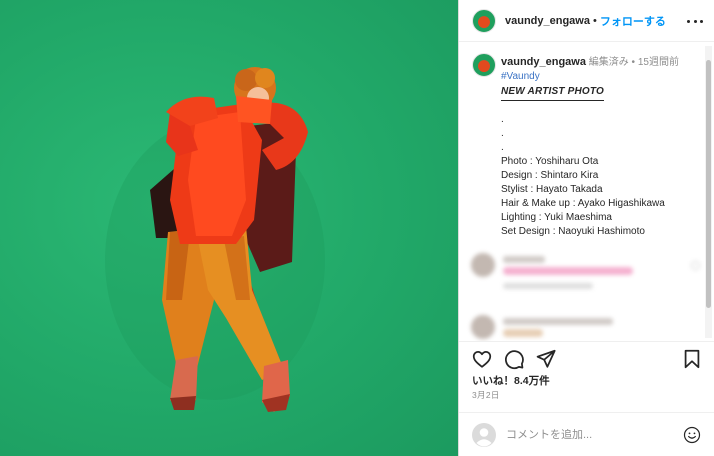  What do you see at coordinates (546, 359) in the screenshot?
I see `share-icon` at bounding box center [546, 359].